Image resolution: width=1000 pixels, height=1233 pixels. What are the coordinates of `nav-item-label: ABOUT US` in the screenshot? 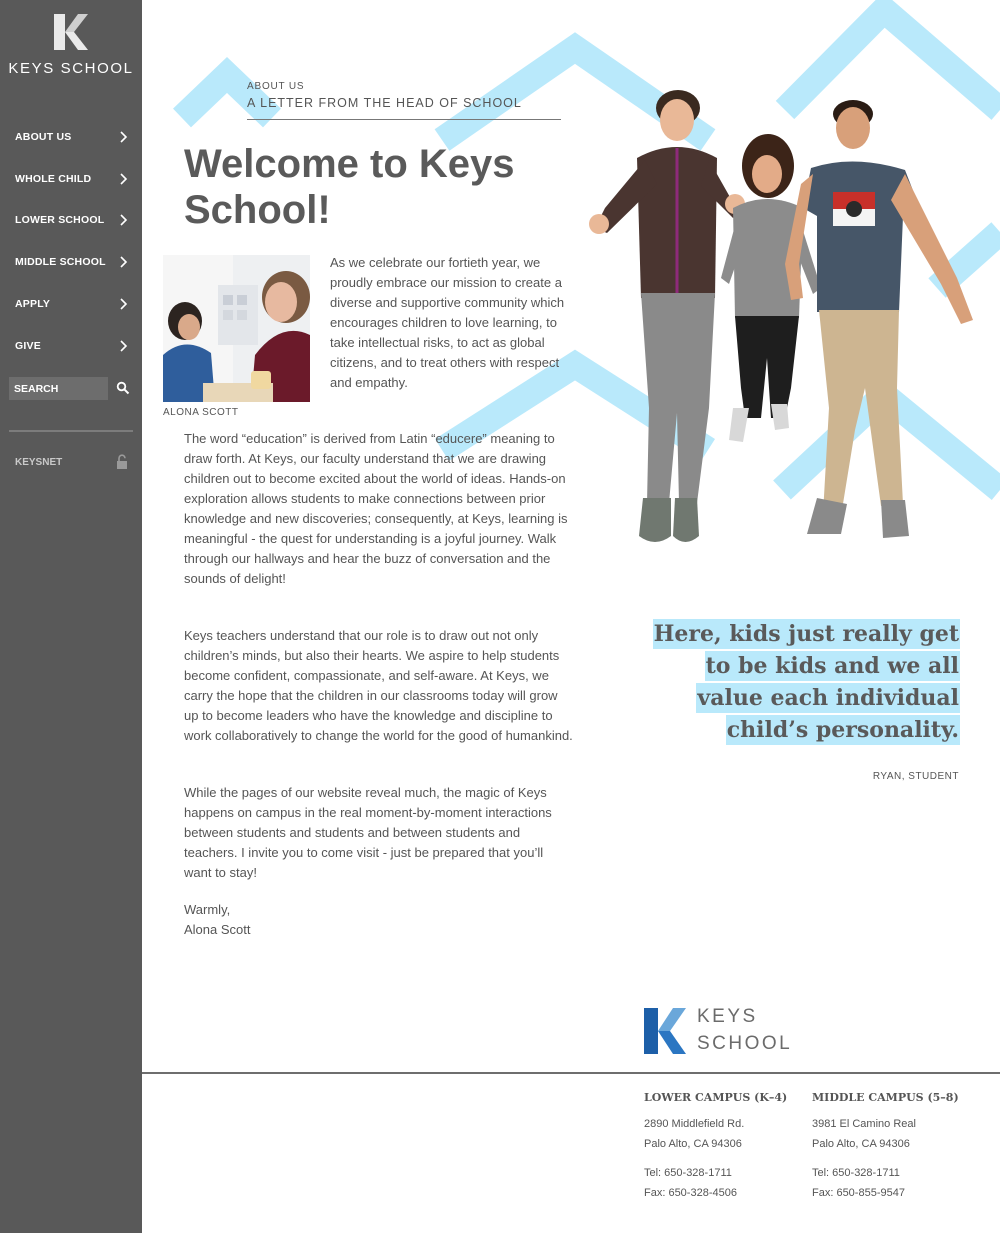 It's located at (43, 137).